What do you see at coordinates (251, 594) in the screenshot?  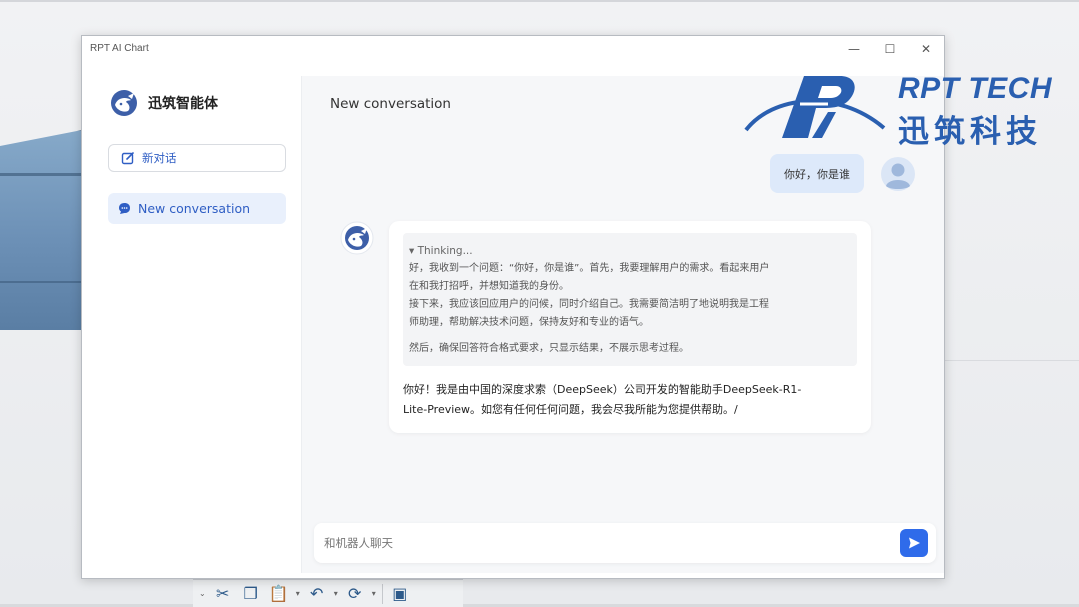 I see `copy-icon: ❐` at bounding box center [251, 594].